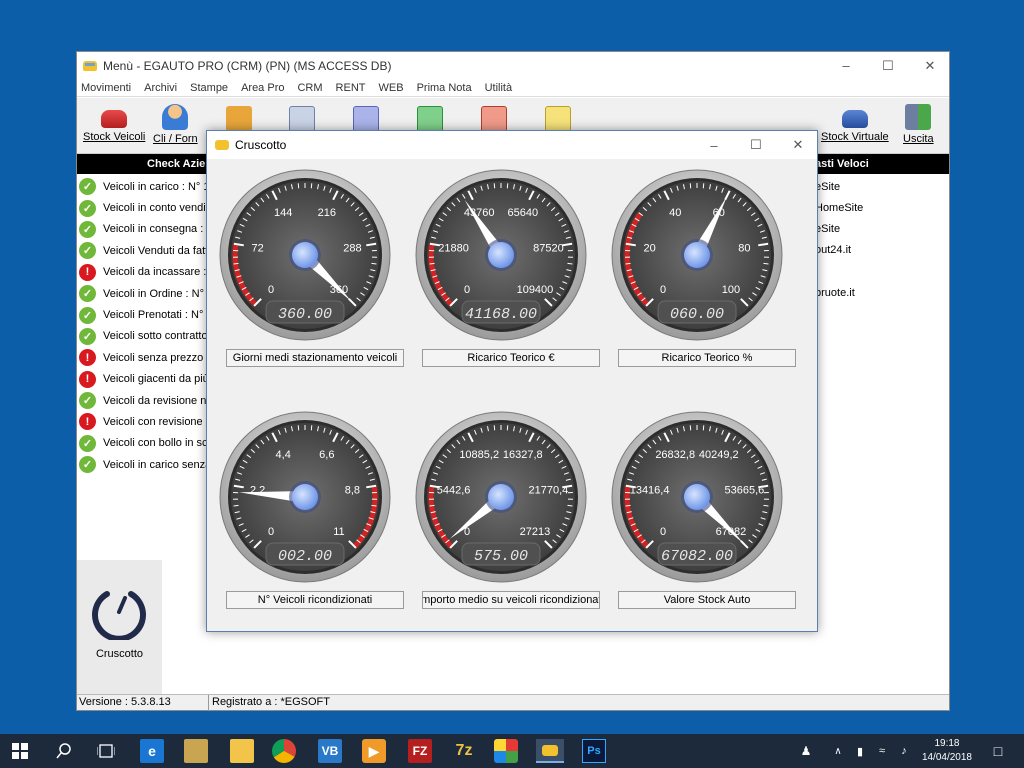  I want to click on check-item-text: Veicoli Prenotati : N° 4, so click(158, 315).